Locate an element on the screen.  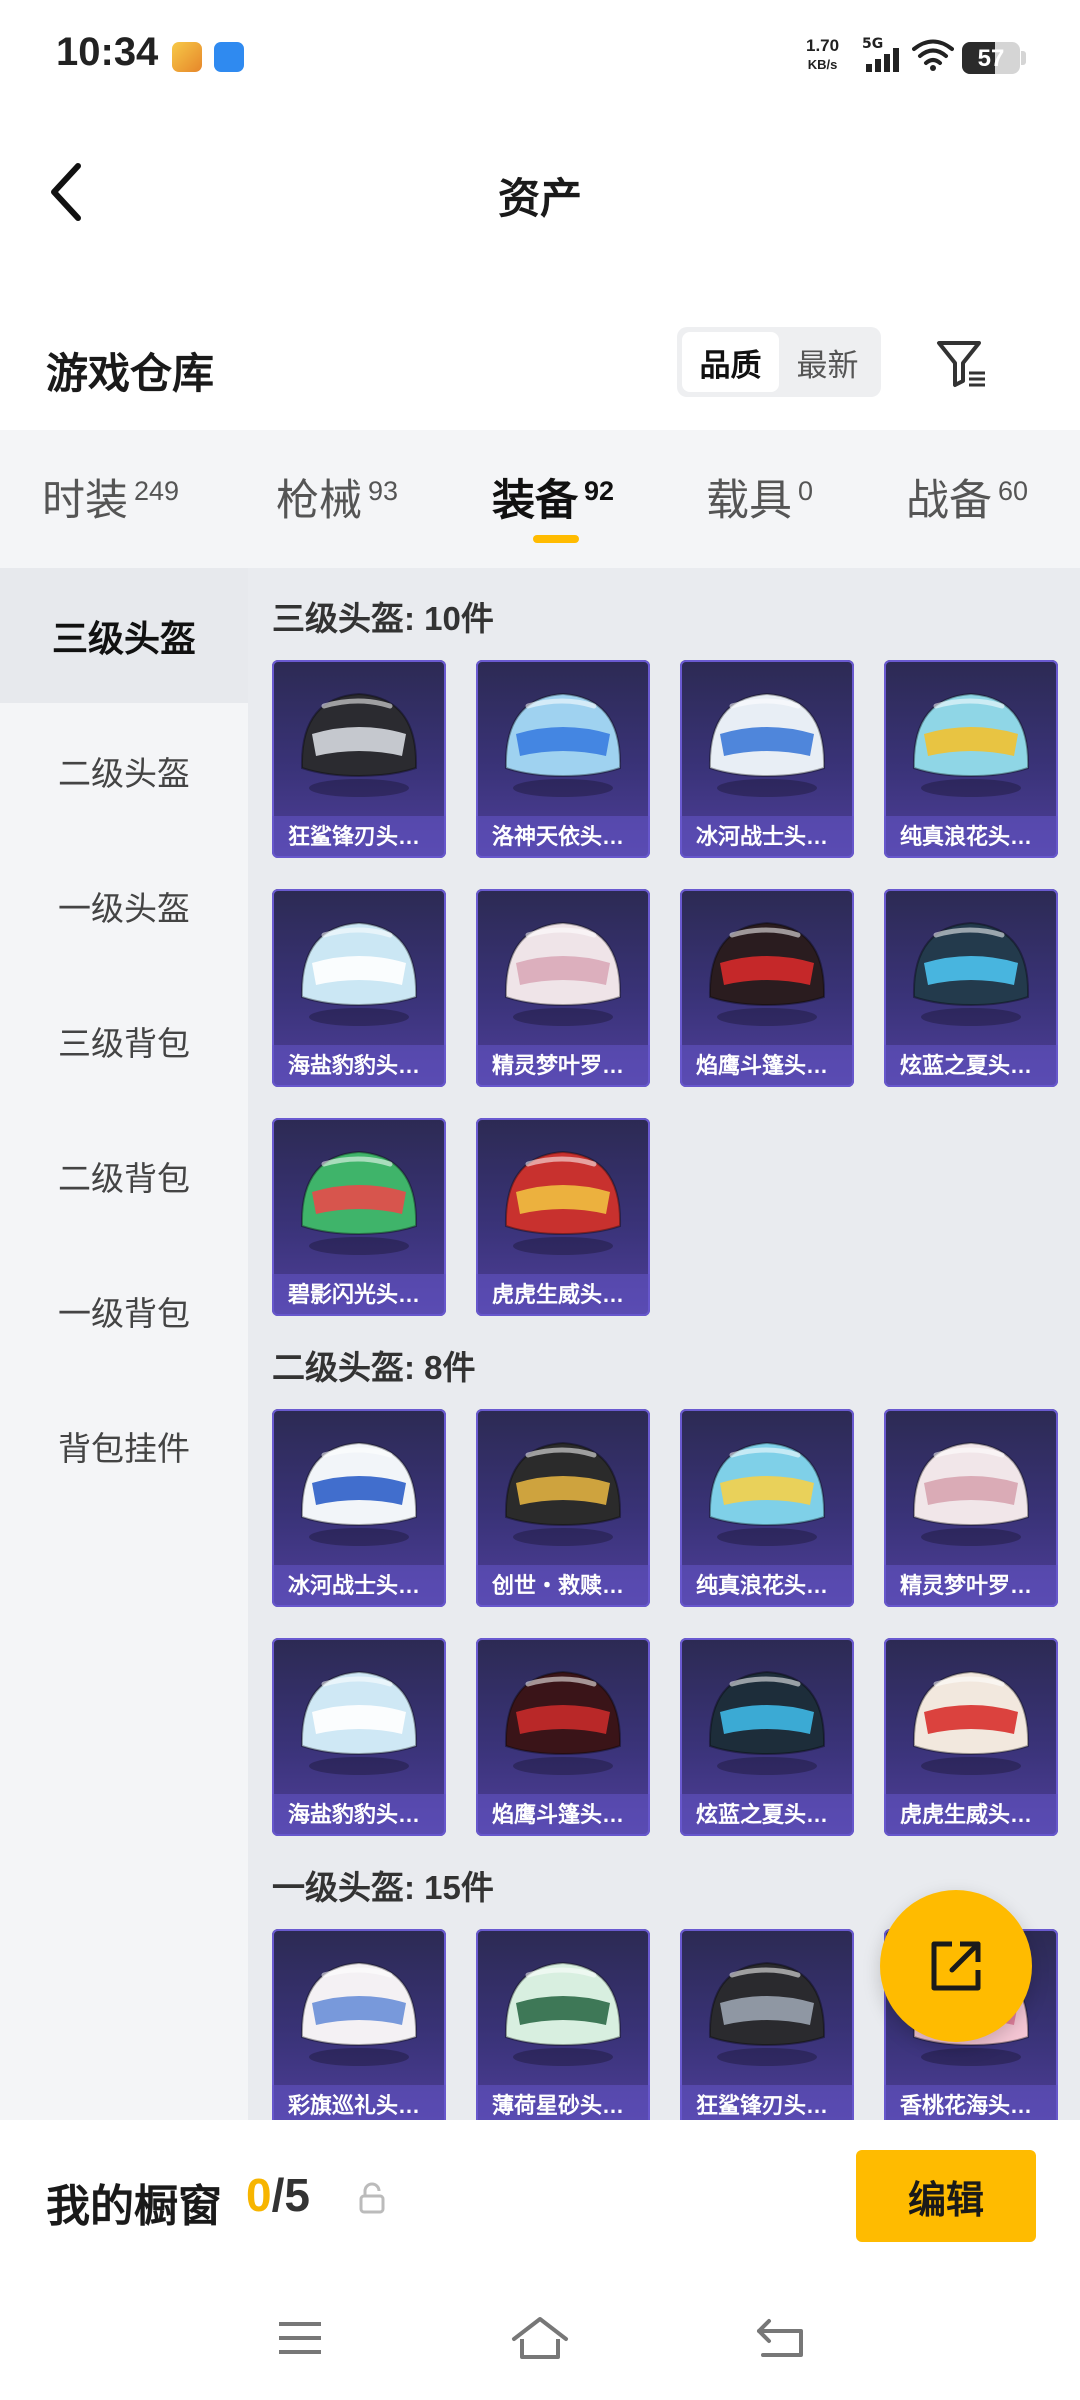
share-external-icon is located at coordinates (956, 1966).